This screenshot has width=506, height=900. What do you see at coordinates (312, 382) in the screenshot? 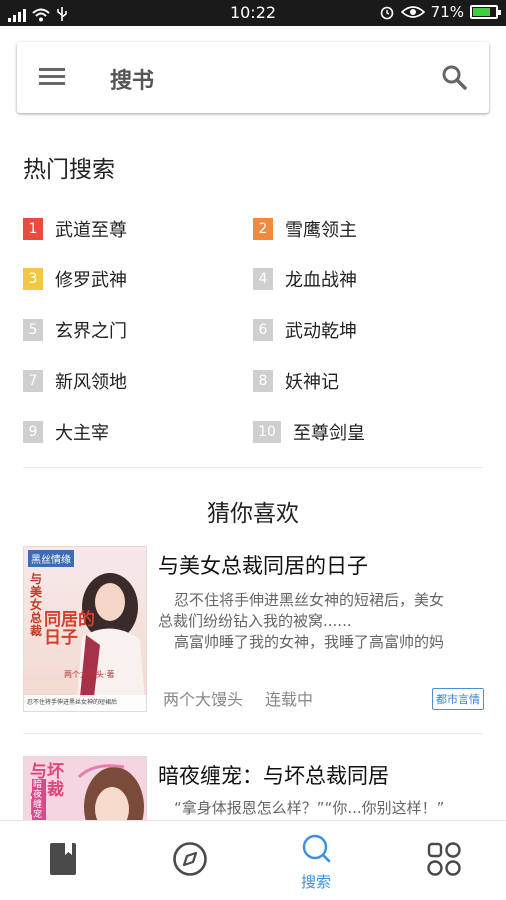
I see `hot-search-name: 妖神记` at bounding box center [312, 382].